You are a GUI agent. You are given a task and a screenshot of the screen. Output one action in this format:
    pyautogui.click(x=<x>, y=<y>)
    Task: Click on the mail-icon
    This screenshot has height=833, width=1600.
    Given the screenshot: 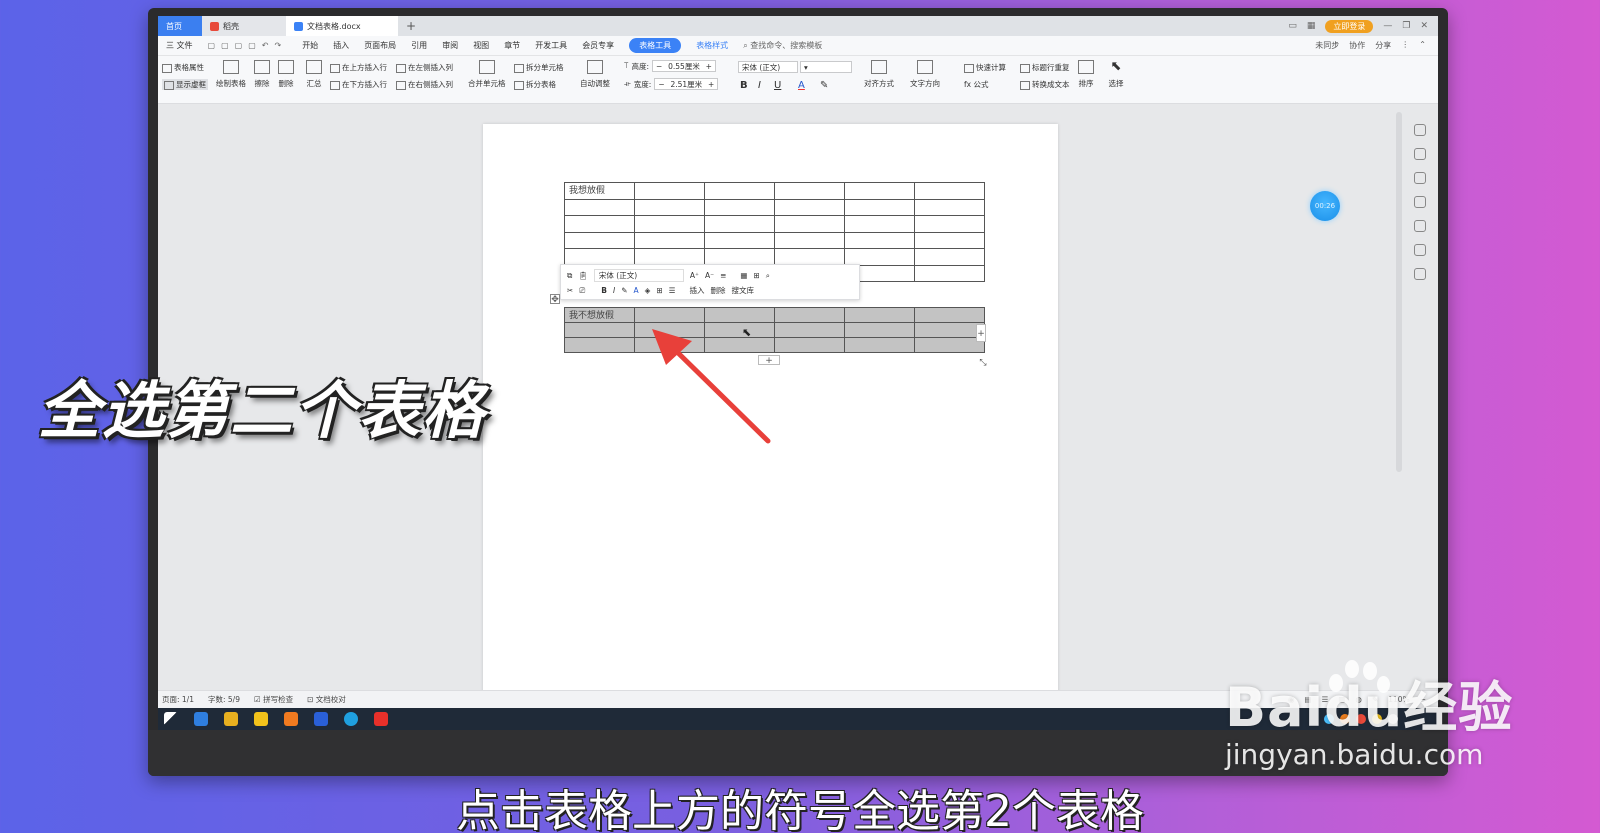 What is the action you would take?
    pyautogui.click(x=201, y=719)
    